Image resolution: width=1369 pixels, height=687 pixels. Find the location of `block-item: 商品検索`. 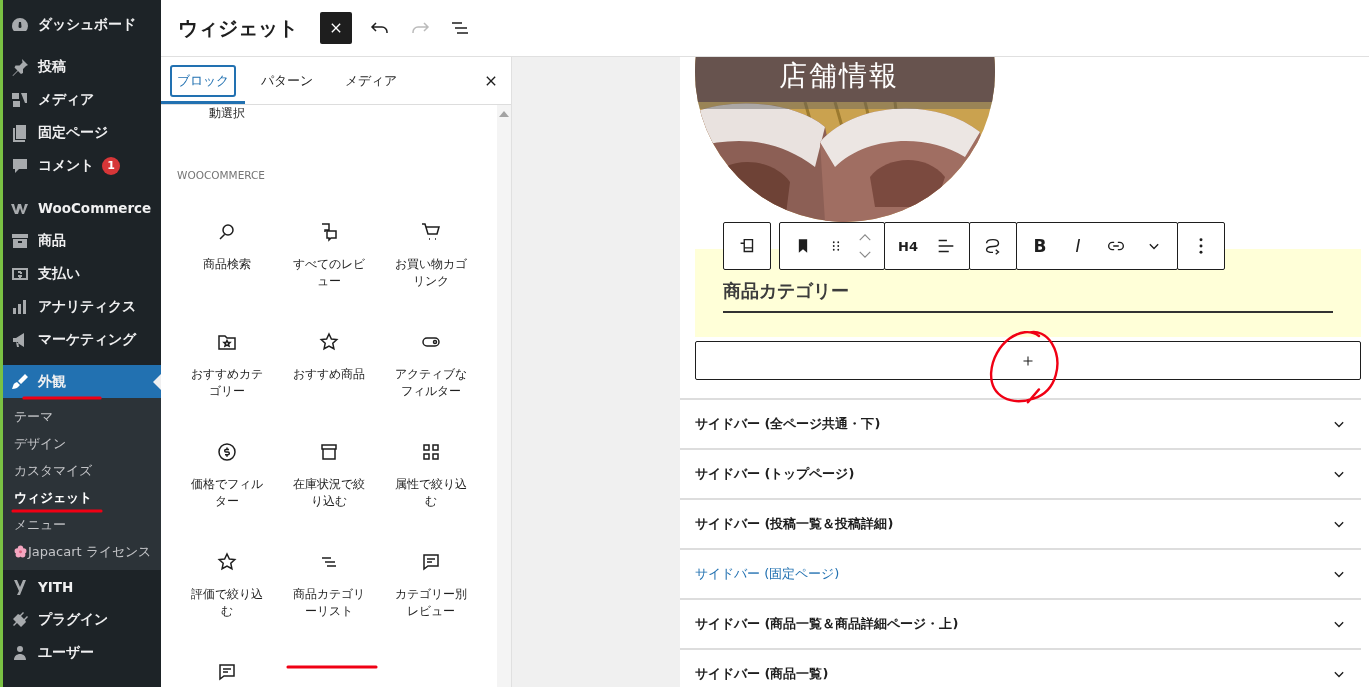

block-item: 商品検索 is located at coordinates (227, 275).